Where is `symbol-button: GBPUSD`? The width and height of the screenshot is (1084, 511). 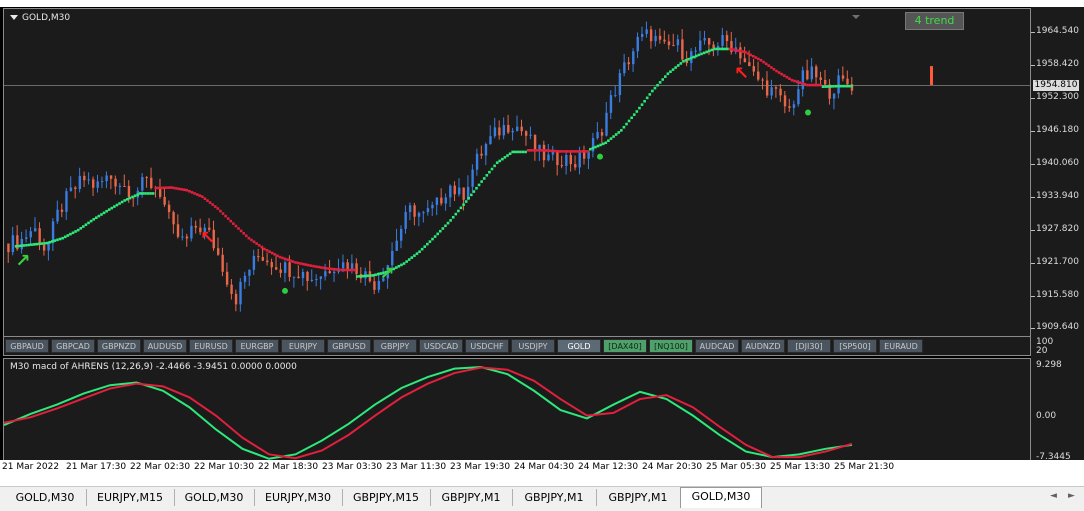 symbol-button: GBPUSD is located at coordinates (349, 346).